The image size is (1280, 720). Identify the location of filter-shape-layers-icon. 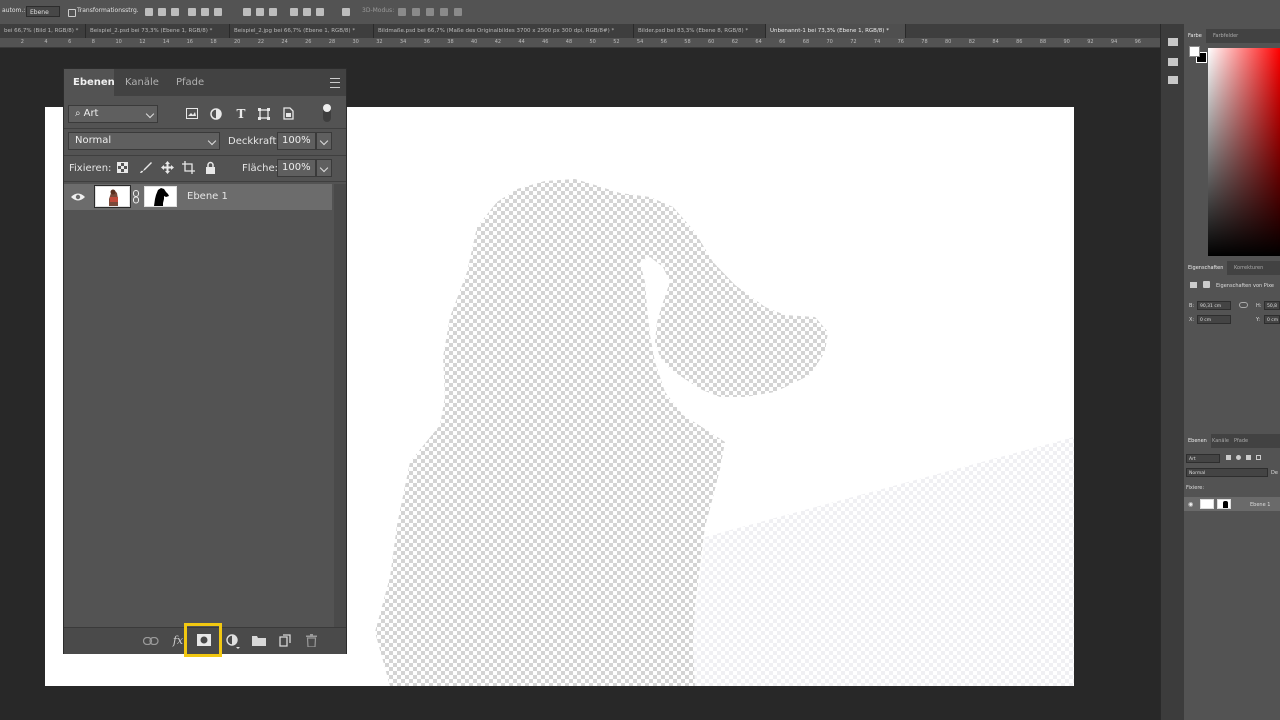
(264, 114).